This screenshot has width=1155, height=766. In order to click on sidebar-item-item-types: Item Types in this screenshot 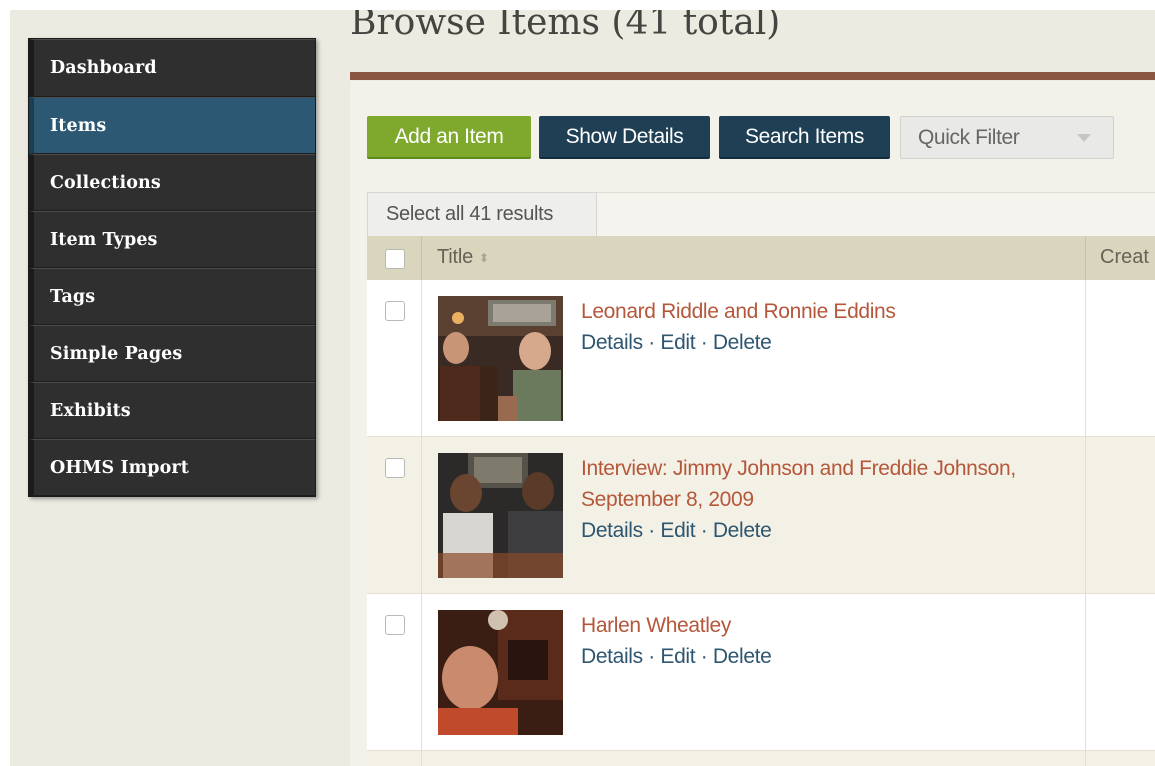, I will do `click(172, 239)`.